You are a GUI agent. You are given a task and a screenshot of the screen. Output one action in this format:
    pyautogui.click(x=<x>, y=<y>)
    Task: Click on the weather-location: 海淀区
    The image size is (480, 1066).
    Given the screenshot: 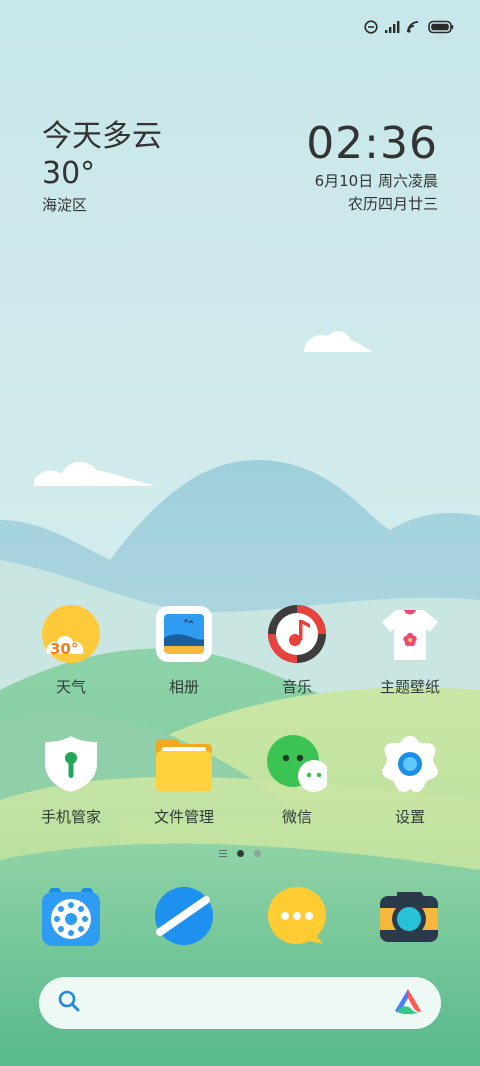 What is the action you would take?
    pyautogui.click(x=65, y=205)
    